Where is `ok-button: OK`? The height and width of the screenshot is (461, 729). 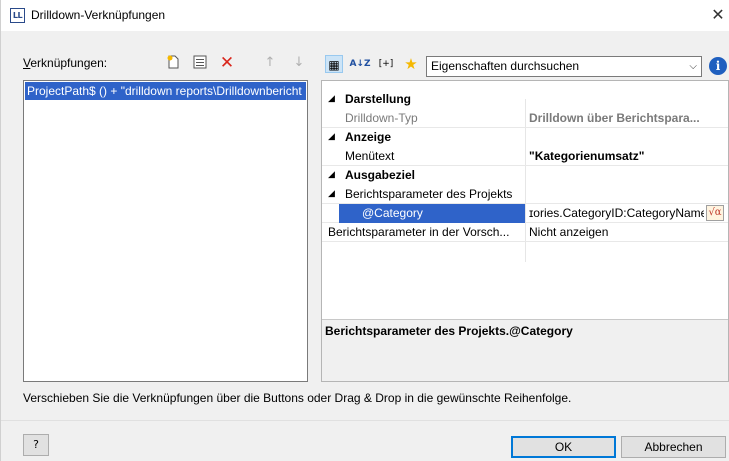
ok-button: OK is located at coordinates (563, 447).